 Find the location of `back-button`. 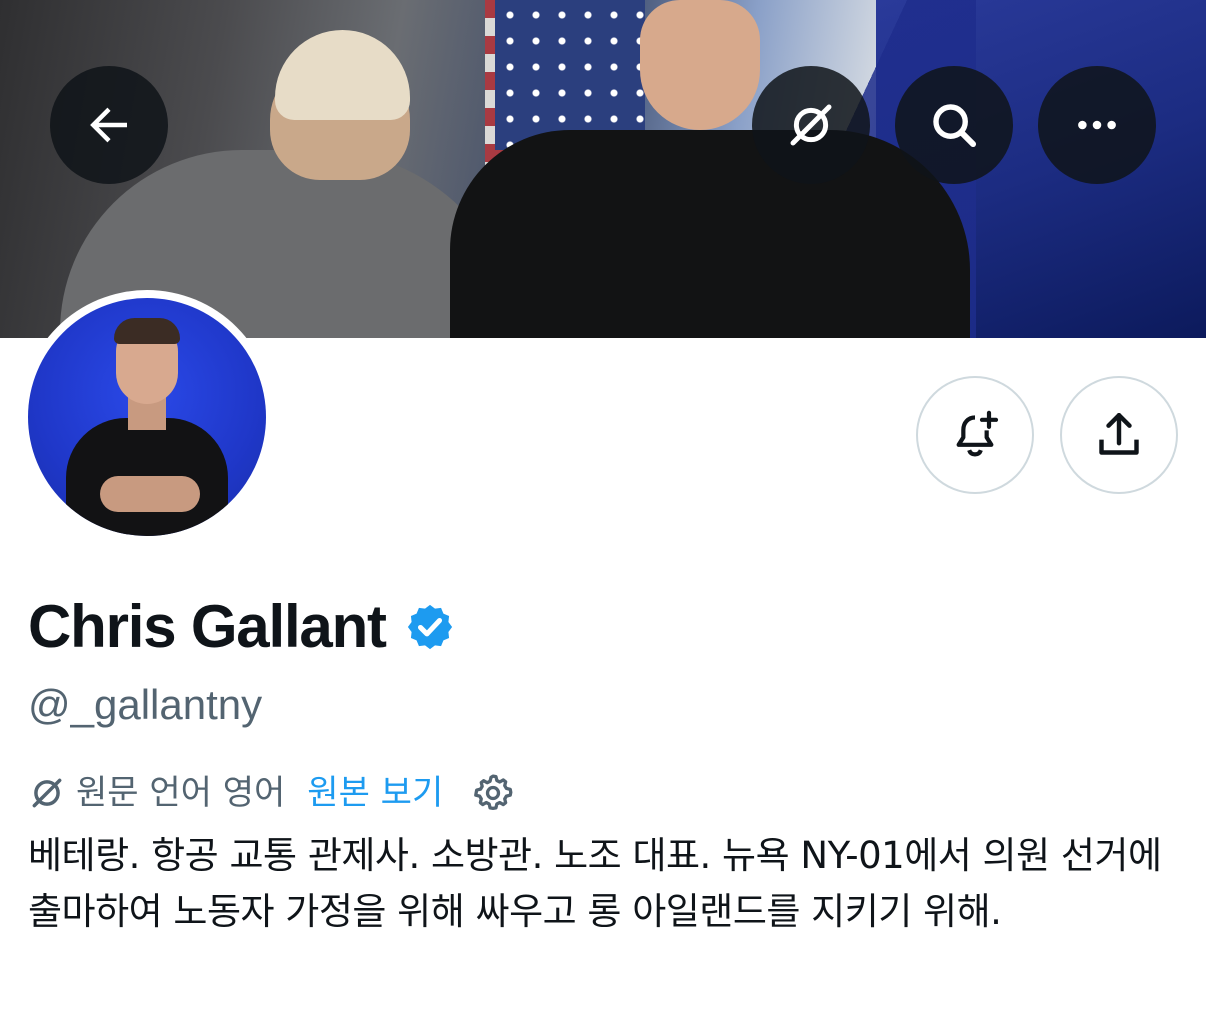

back-button is located at coordinates (109, 125).